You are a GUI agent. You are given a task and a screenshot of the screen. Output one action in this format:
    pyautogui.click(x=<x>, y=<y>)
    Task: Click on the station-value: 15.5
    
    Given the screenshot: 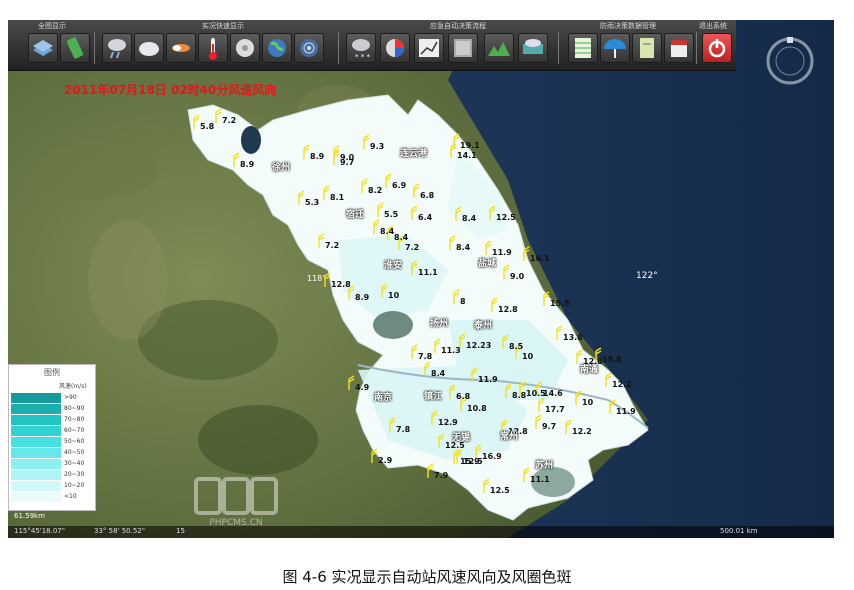 What is the action you would take?
    pyautogui.click(x=560, y=303)
    